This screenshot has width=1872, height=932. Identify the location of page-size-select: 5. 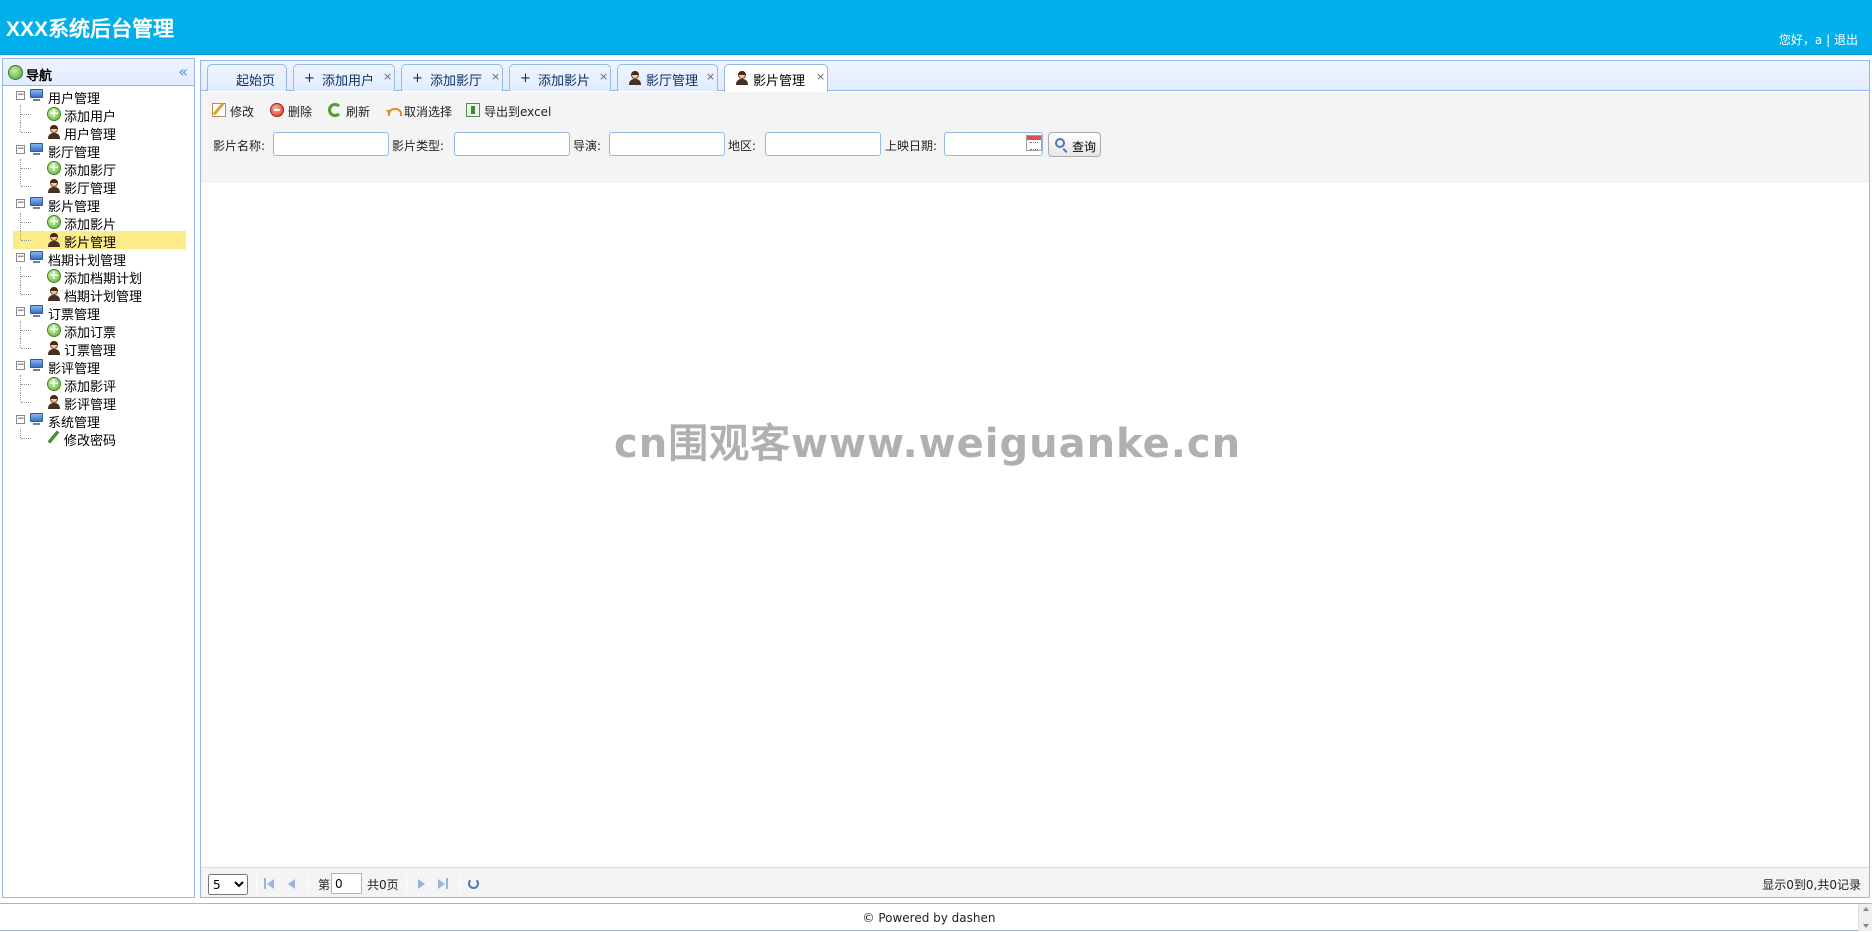
(228, 884).